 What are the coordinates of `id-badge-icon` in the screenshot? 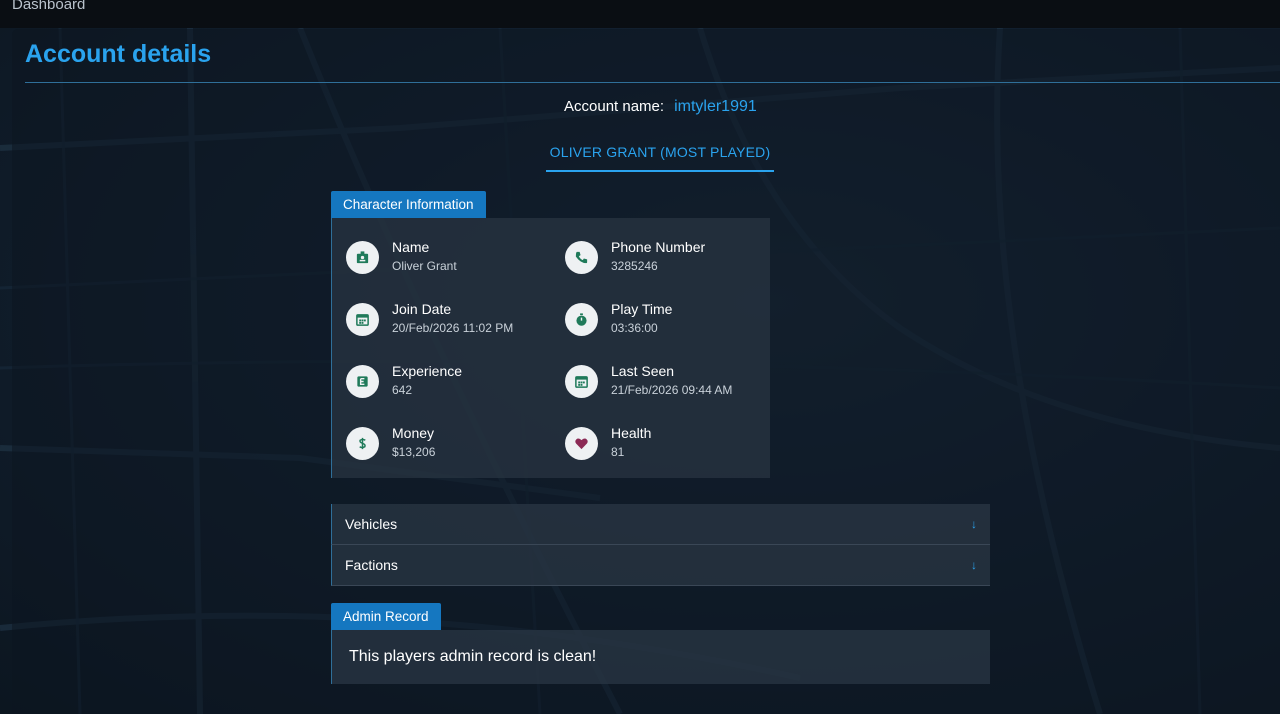 It's located at (362, 257).